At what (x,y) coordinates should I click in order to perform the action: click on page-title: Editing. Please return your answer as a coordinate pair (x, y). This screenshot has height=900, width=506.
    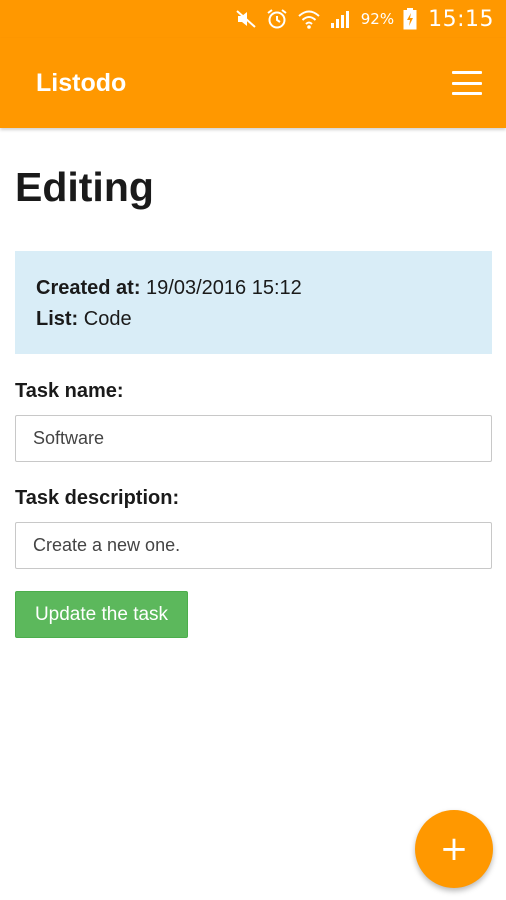
    Looking at the image, I should click on (84, 187).